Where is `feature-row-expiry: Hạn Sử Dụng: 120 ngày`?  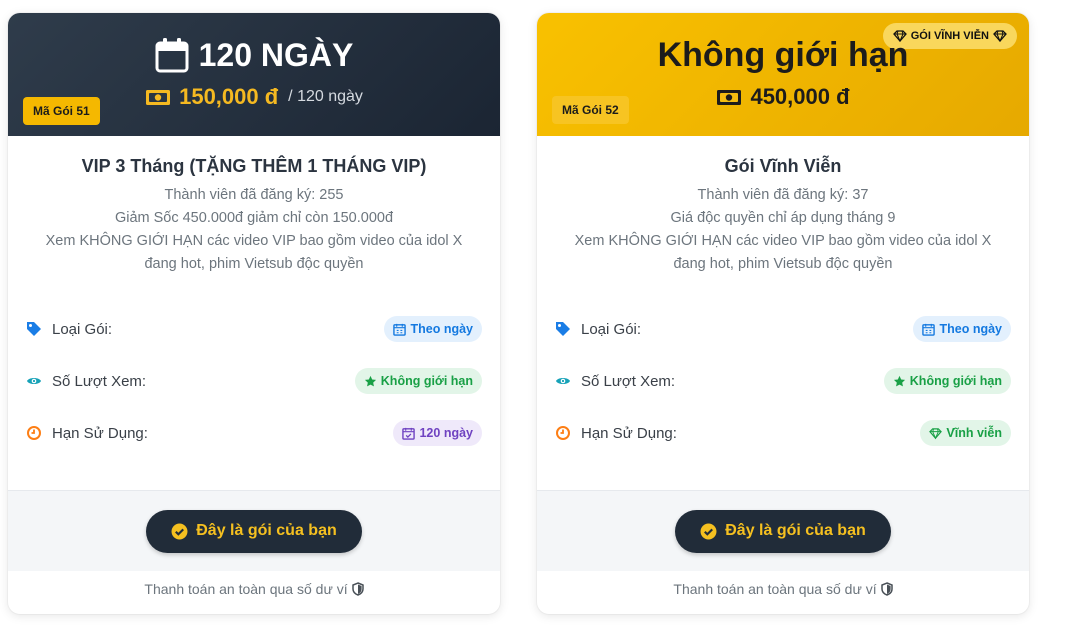 feature-row-expiry: Hạn Sử Dụng: 120 ngày is located at coordinates (254, 433).